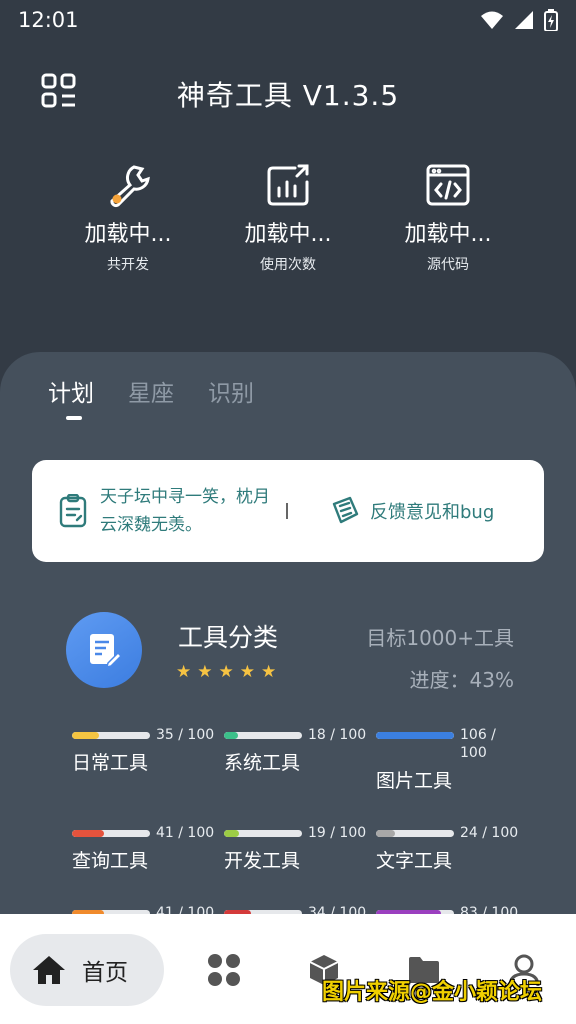 Image resolution: width=576 pixels, height=1024 pixels. Describe the element at coordinates (49, 970) in the screenshot. I see `home-icon` at that location.